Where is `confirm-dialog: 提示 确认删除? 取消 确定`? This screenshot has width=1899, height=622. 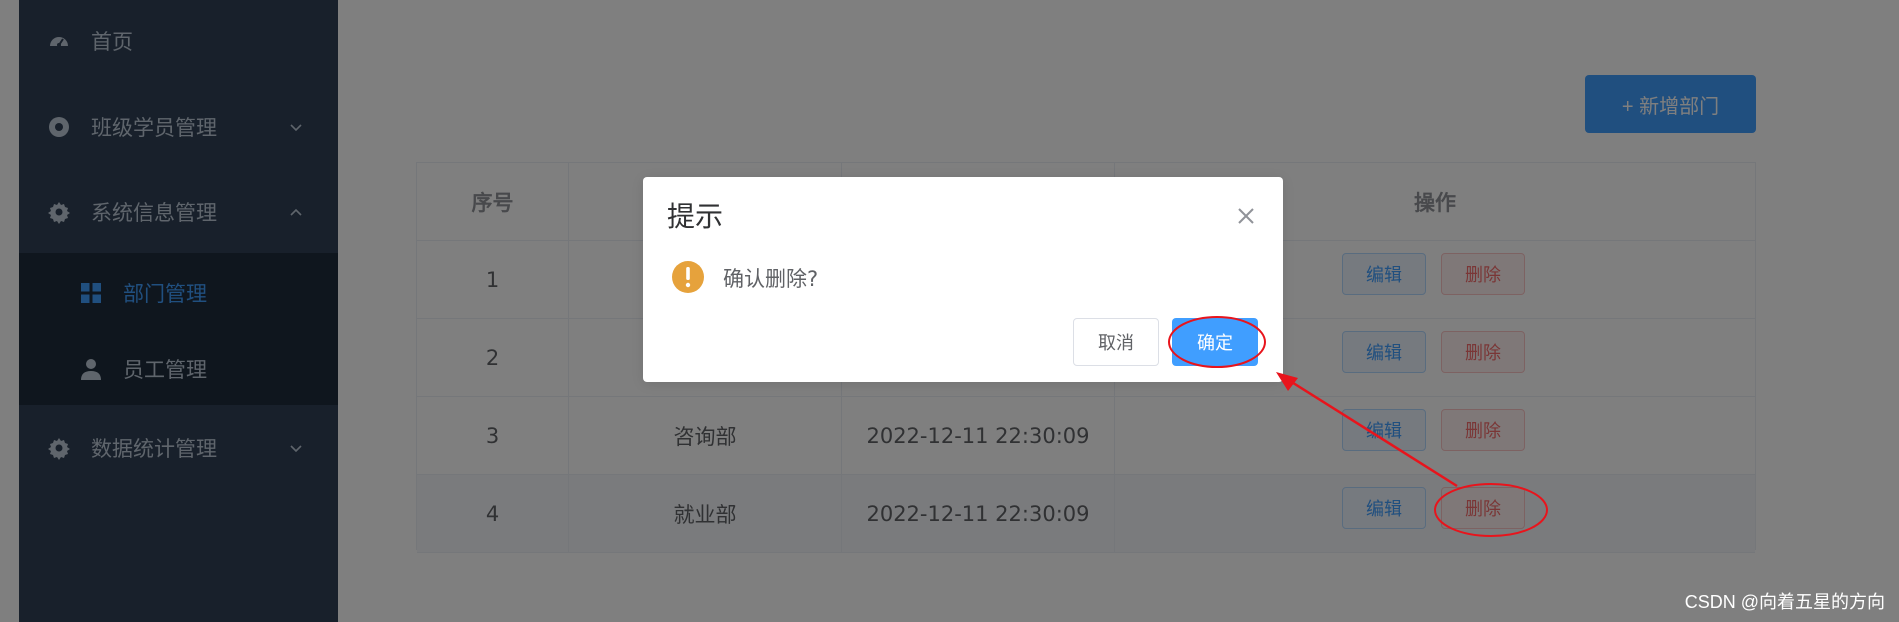
confirm-dialog: 提示 确认删除? 取消 确定 is located at coordinates (963, 279).